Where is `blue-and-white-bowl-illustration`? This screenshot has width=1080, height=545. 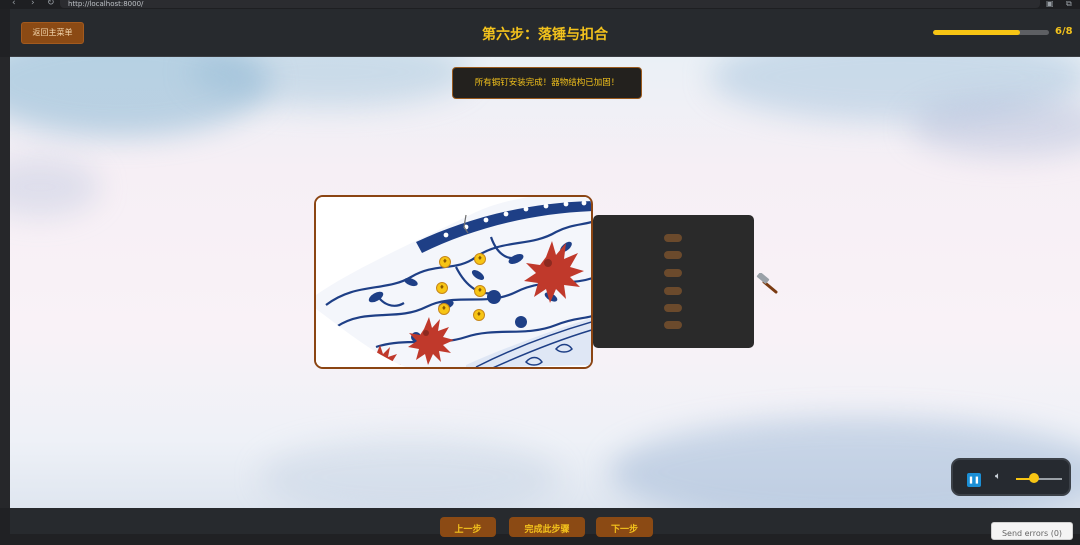
blue-and-white-bowl-illustration is located at coordinates (453, 282).